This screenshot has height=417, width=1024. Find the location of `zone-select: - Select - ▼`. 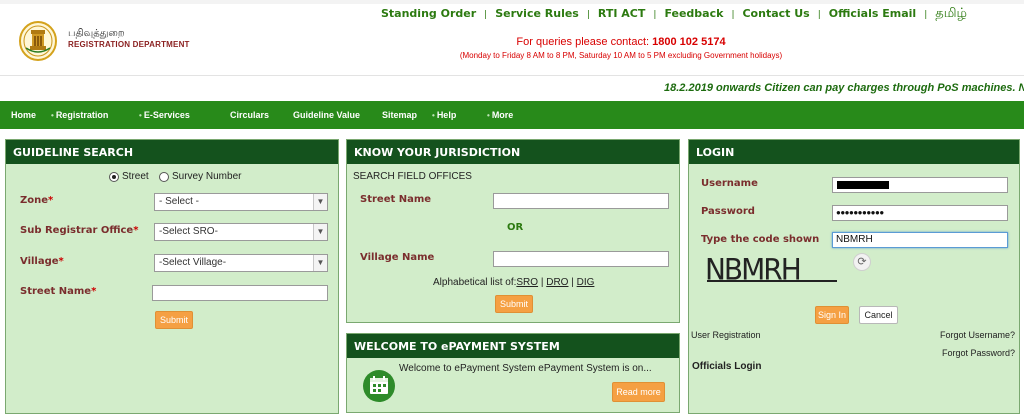

zone-select: - Select - ▼ is located at coordinates (241, 202).